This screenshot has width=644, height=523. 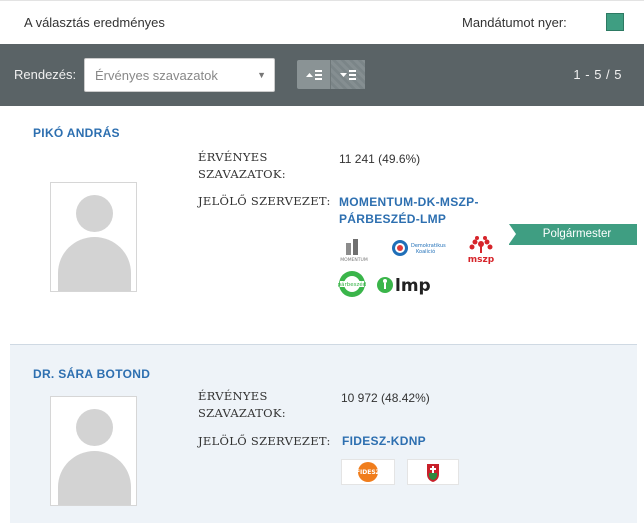 I want to click on sort-descending-button, so click(x=348, y=74).